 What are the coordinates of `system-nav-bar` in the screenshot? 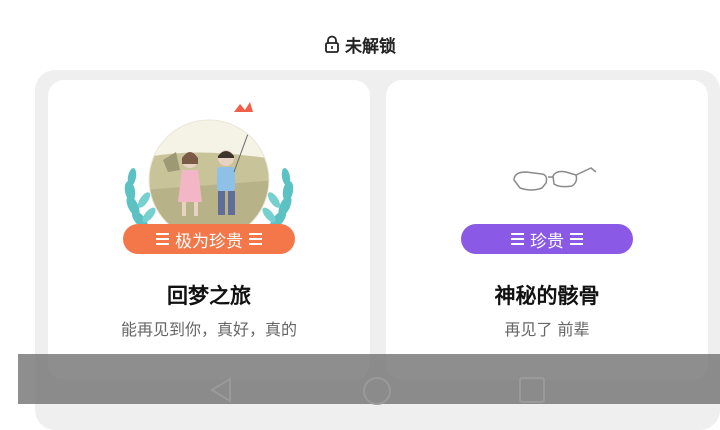 It's located at (369, 380).